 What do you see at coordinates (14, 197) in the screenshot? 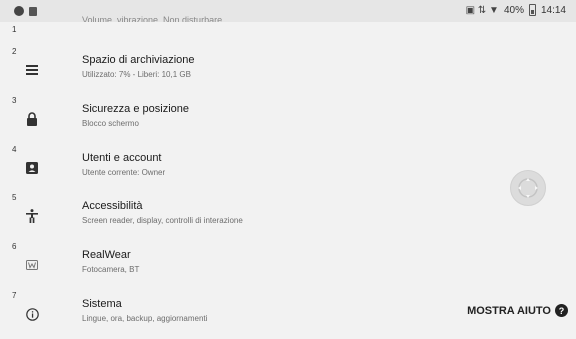
I see `item-number: 5` at bounding box center [14, 197].